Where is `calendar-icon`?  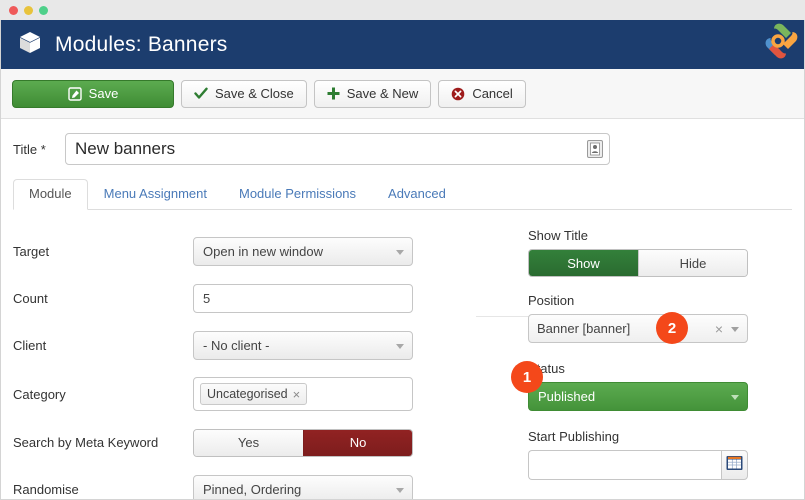
calendar-icon is located at coordinates (734, 465).